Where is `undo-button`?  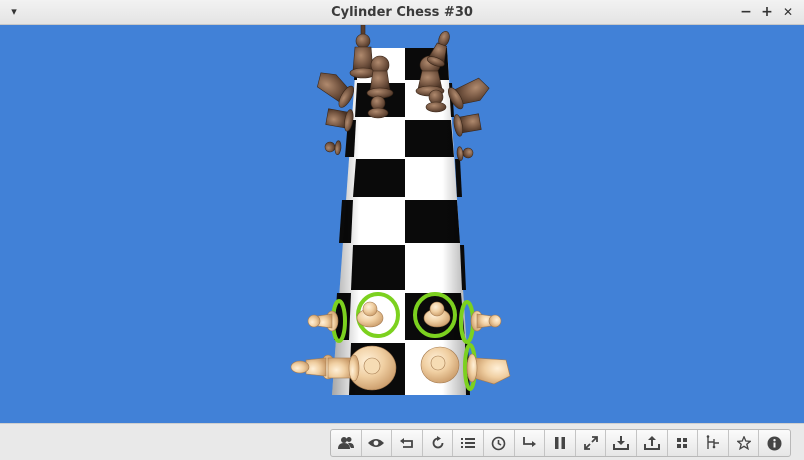
undo-button is located at coordinates (407, 443).